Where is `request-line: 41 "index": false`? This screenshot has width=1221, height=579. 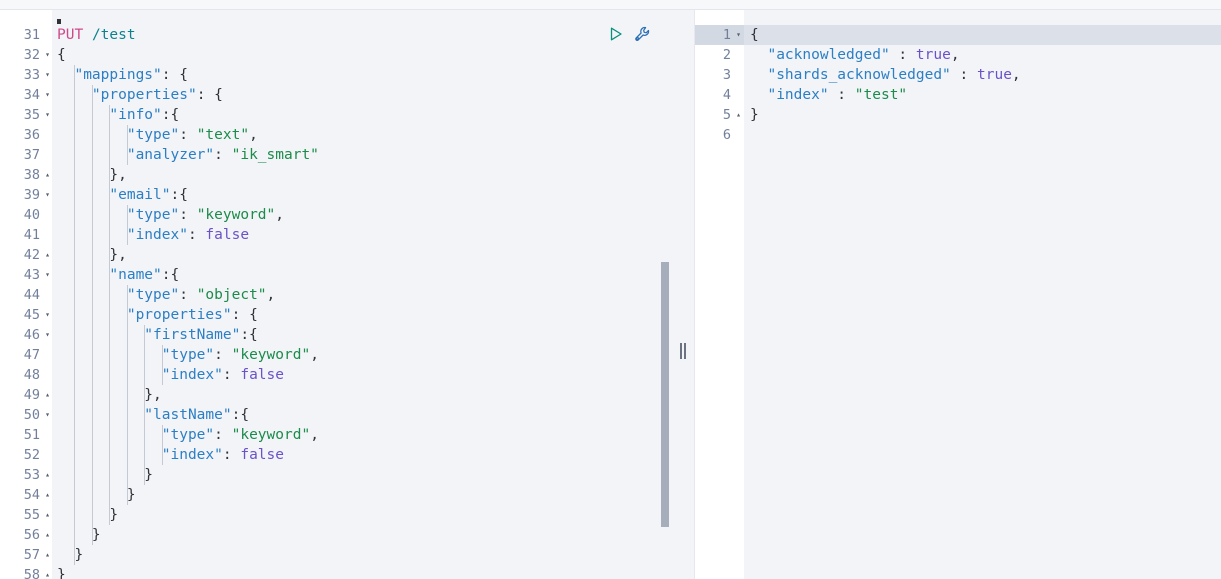 request-line: 41 "index": false is located at coordinates (347, 235).